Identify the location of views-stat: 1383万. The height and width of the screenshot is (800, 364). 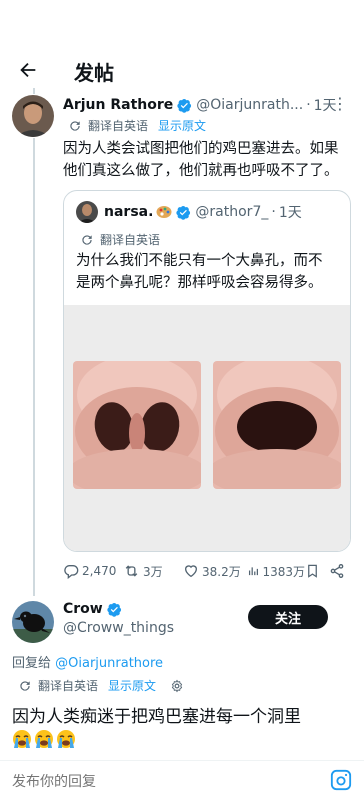
(276, 571).